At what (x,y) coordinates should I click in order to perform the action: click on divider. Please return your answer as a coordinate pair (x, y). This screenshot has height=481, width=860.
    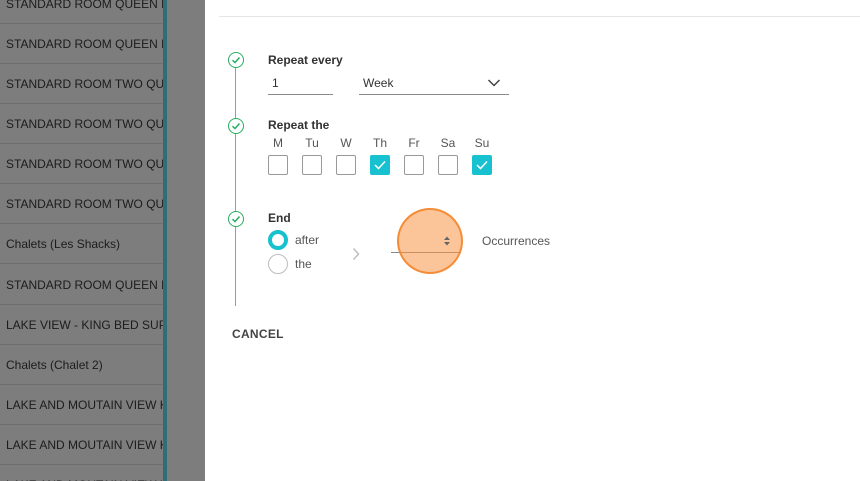
    Looking at the image, I should click on (539, 16).